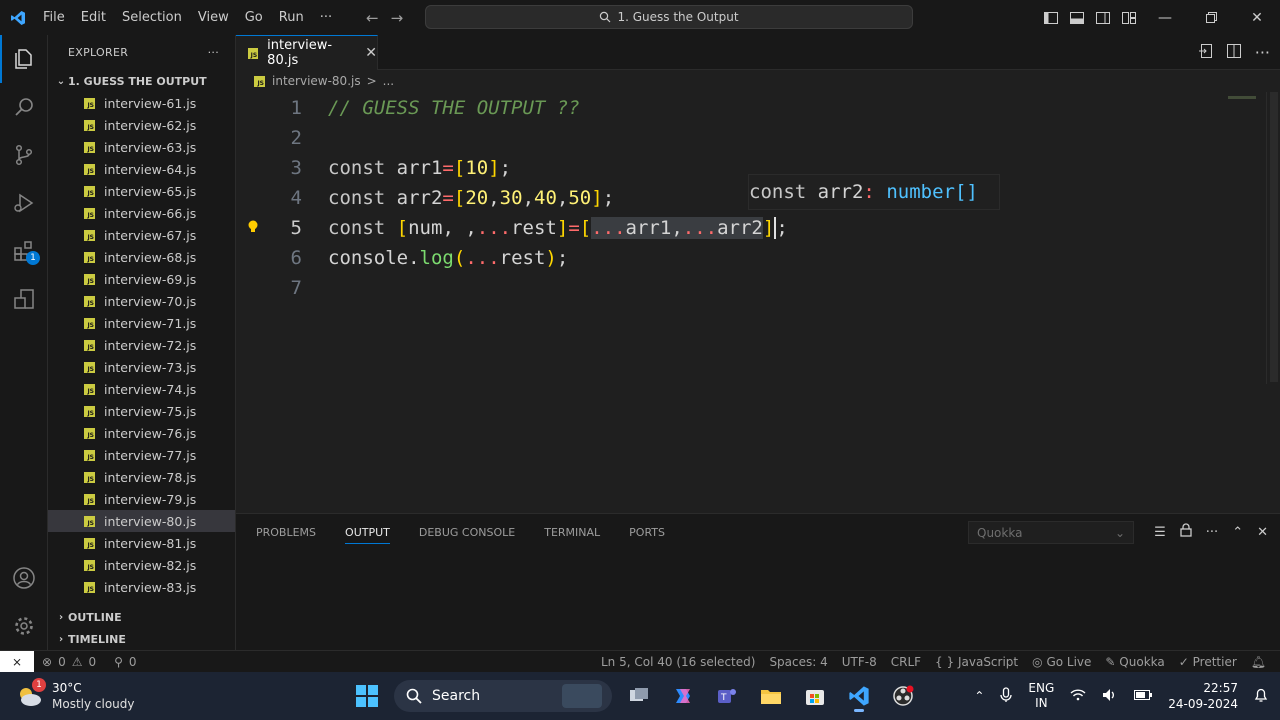 This screenshot has height=720, width=1280. What do you see at coordinates (141, 169) in the screenshot?
I see `file-item: JS interview-64.js` at bounding box center [141, 169].